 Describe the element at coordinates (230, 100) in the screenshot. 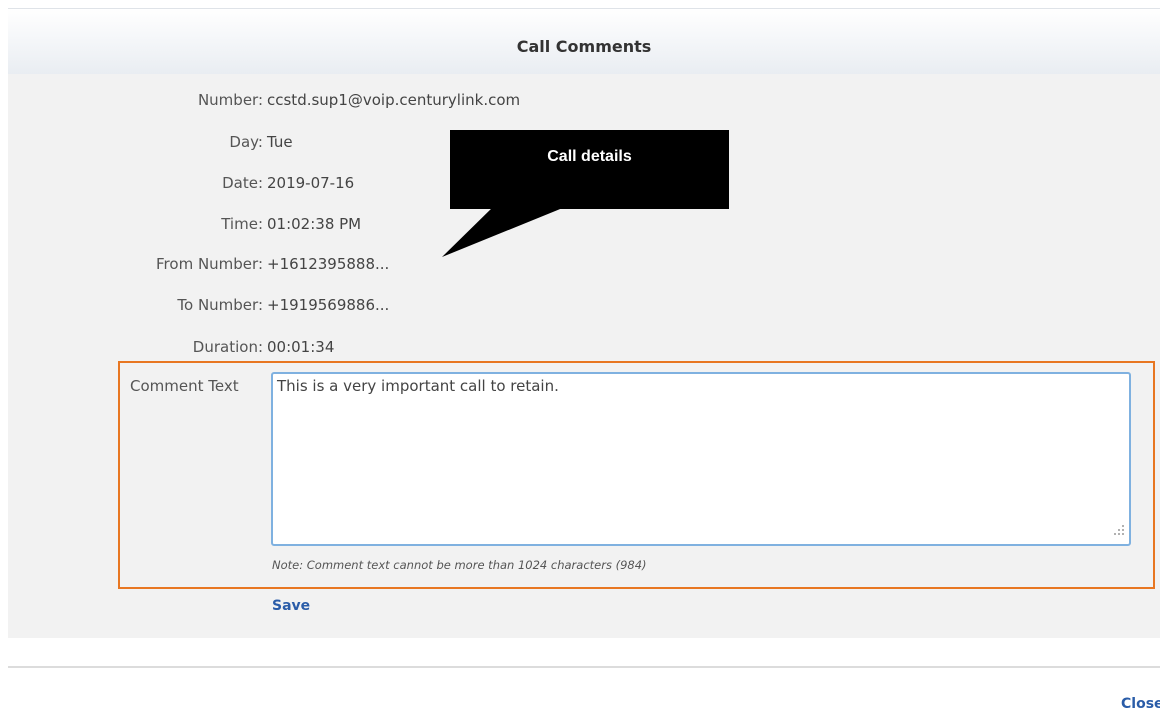

I see `field-label-number: Number:` at that location.